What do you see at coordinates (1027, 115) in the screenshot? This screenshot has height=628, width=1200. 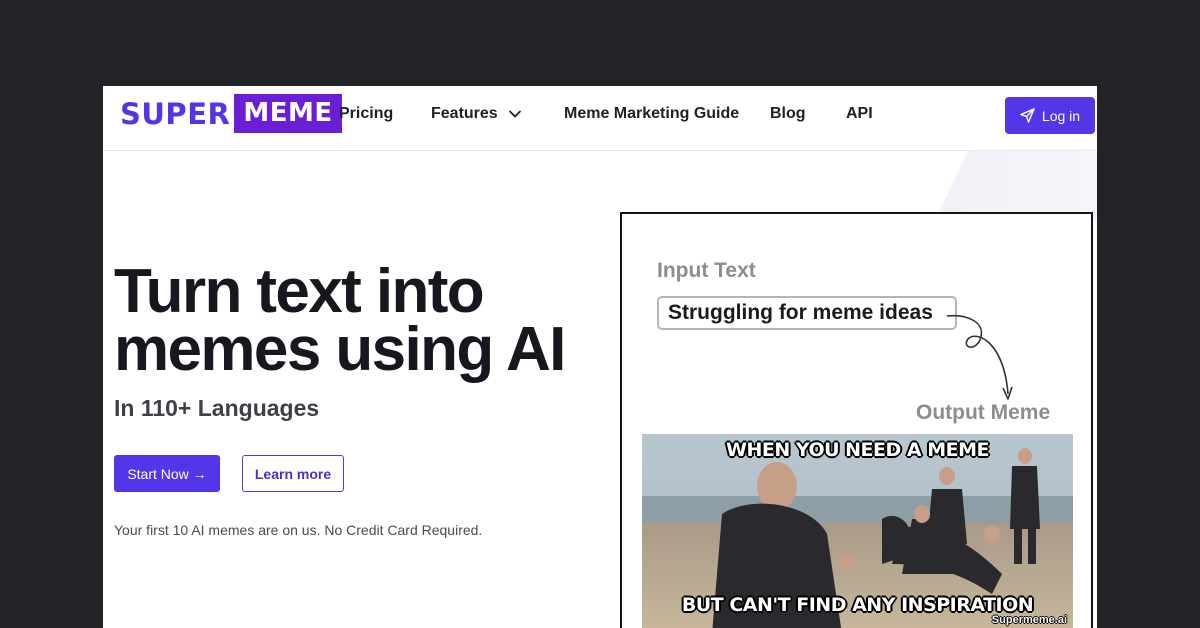 I see `paper-plane-icon` at bounding box center [1027, 115].